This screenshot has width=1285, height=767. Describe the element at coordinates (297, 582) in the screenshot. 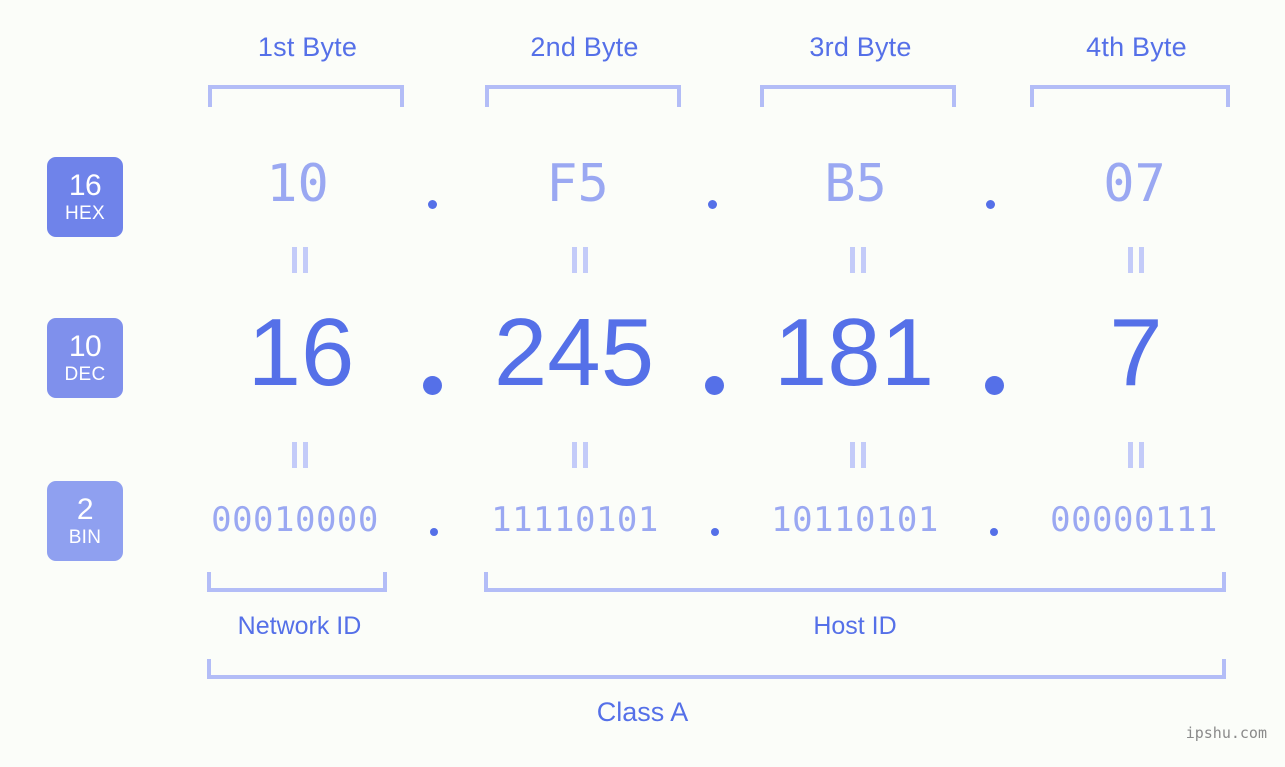

I see `network-id-bracket` at that location.